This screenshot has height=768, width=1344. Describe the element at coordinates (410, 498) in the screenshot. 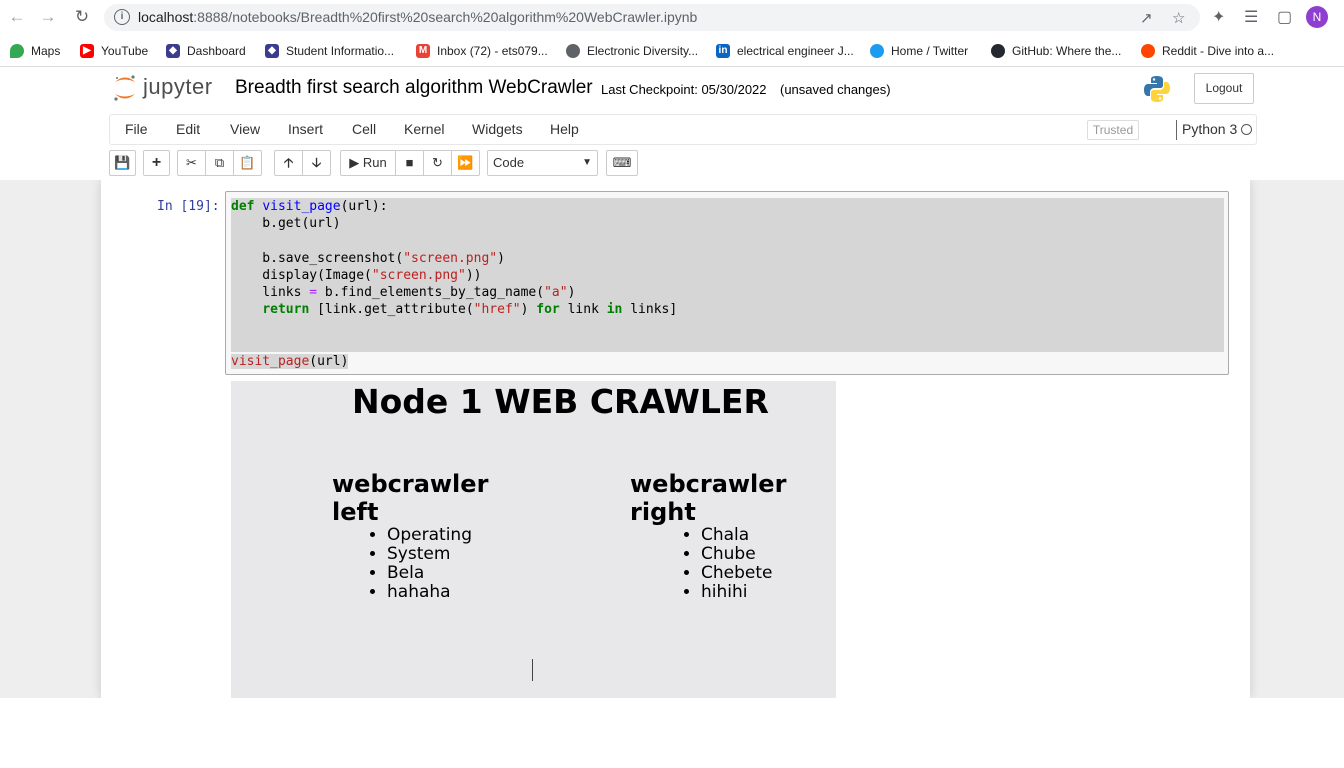

I see `left-column-title: webcrawler left` at that location.